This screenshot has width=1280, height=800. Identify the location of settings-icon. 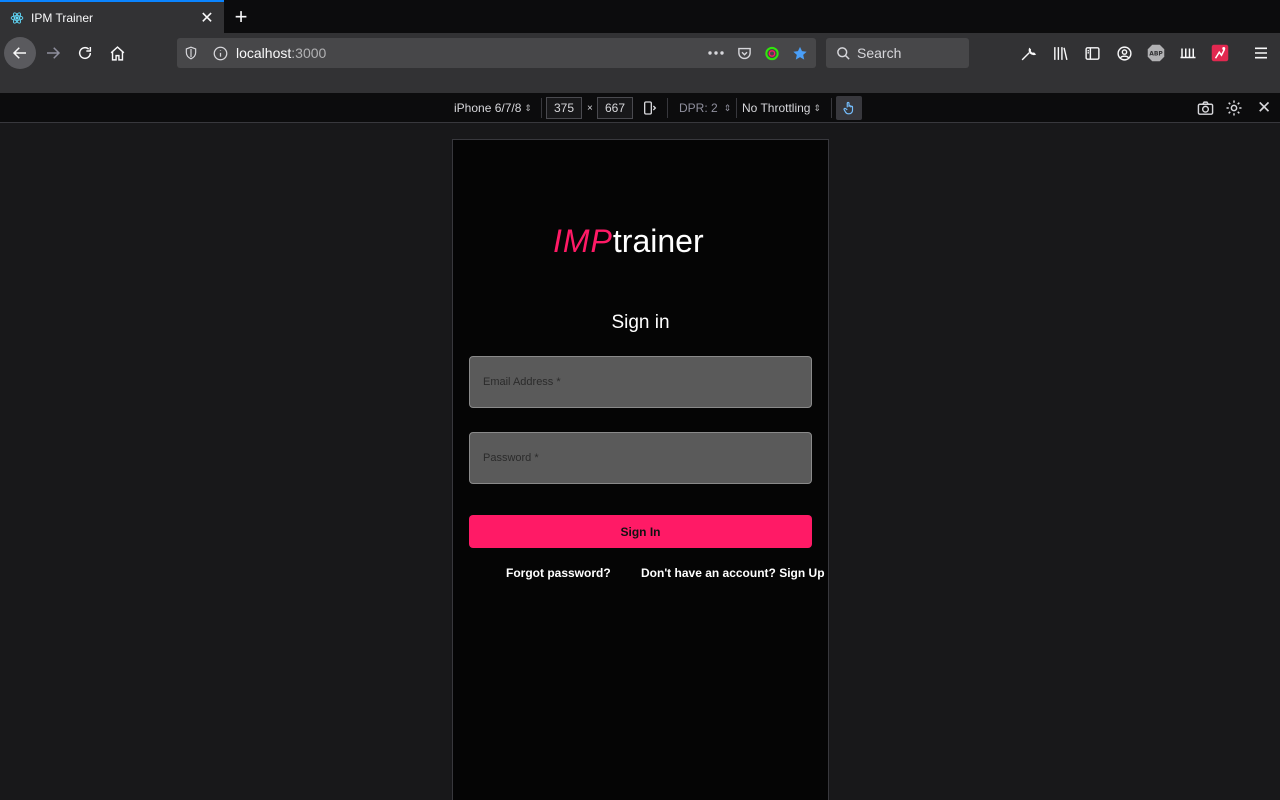
(1234, 108).